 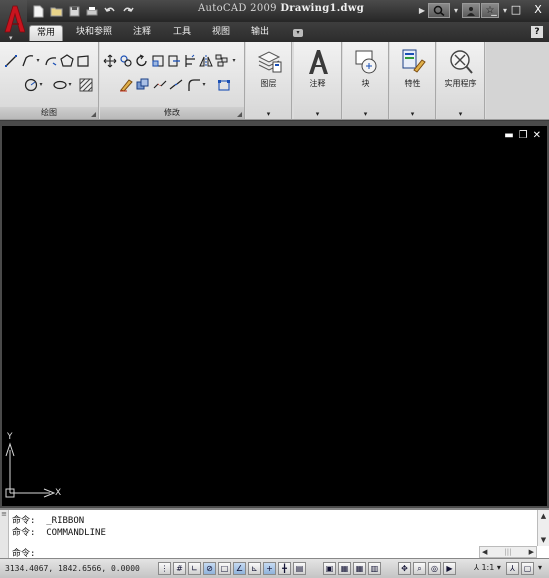 I want to click on hatch-icon, so click(x=86, y=85).